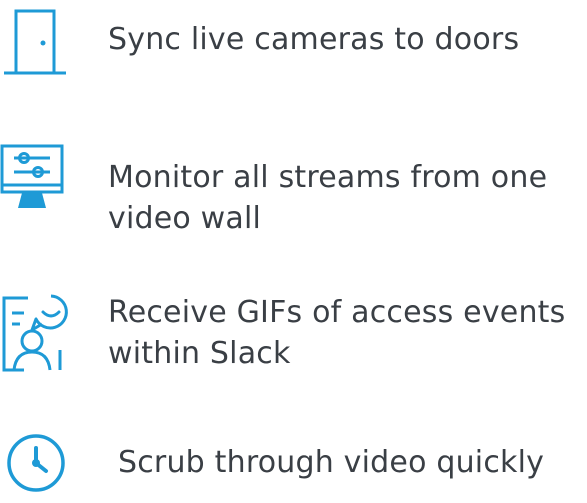  What do you see at coordinates (35, 333) in the screenshot?
I see `chat-user-icon` at bounding box center [35, 333].